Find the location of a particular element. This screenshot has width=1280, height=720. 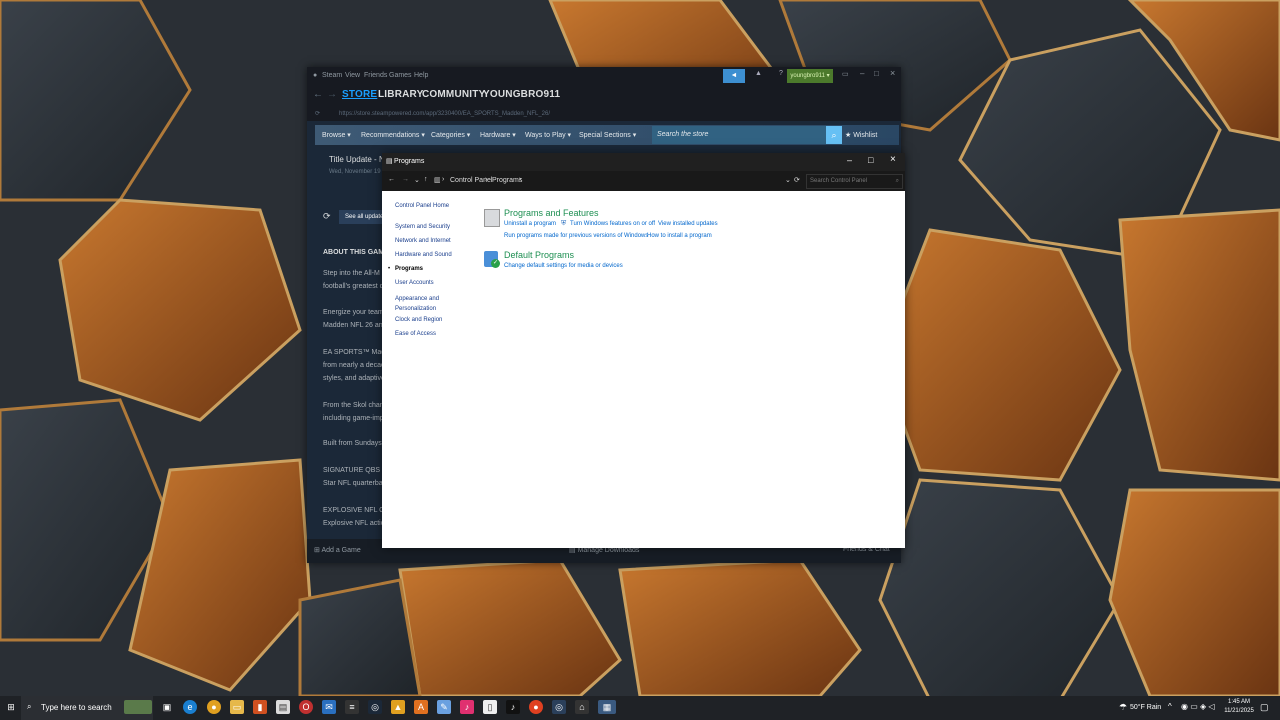

opera-icon: O is located at coordinates (306, 707).